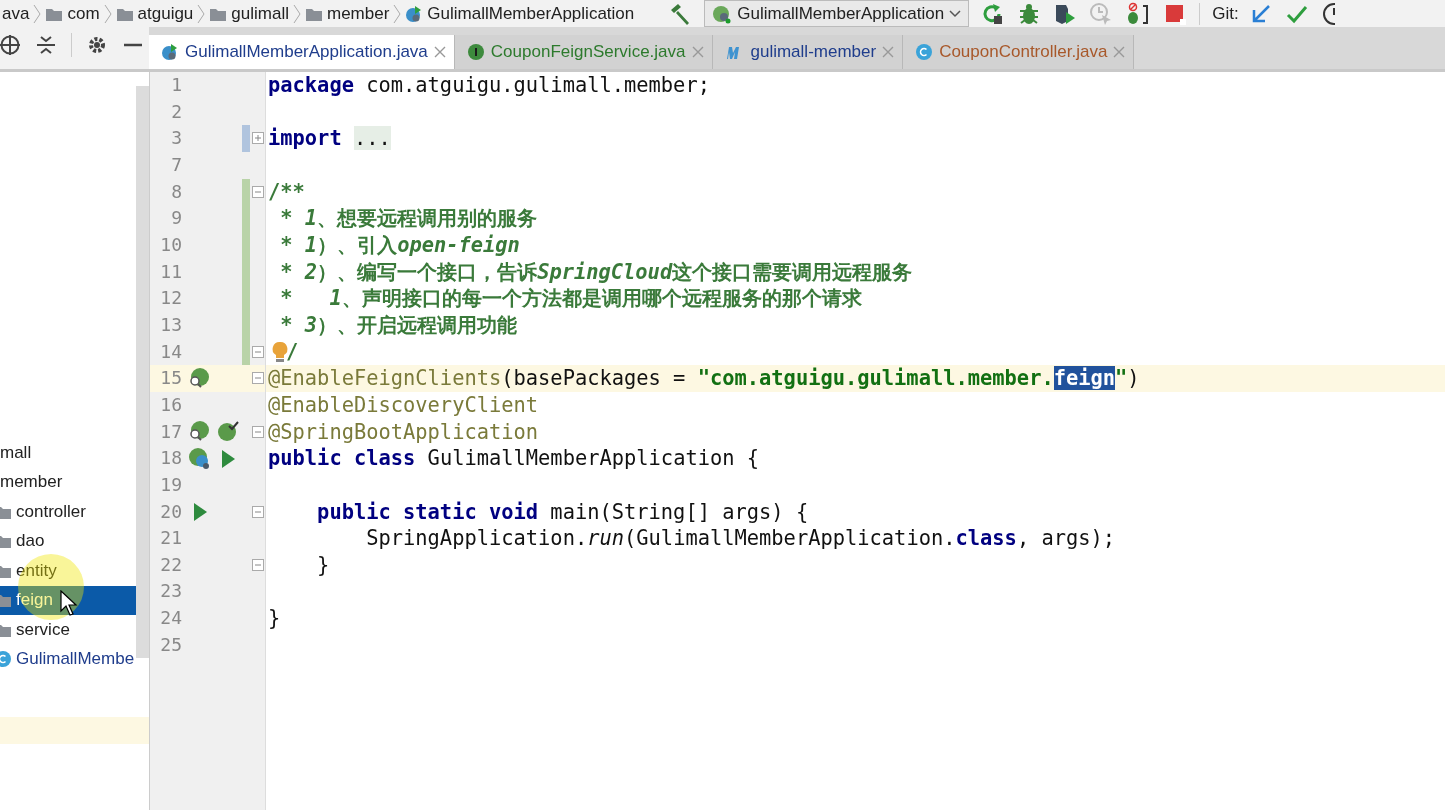 The image size is (1445, 810). I want to click on line-number: 11, so click(170, 271).